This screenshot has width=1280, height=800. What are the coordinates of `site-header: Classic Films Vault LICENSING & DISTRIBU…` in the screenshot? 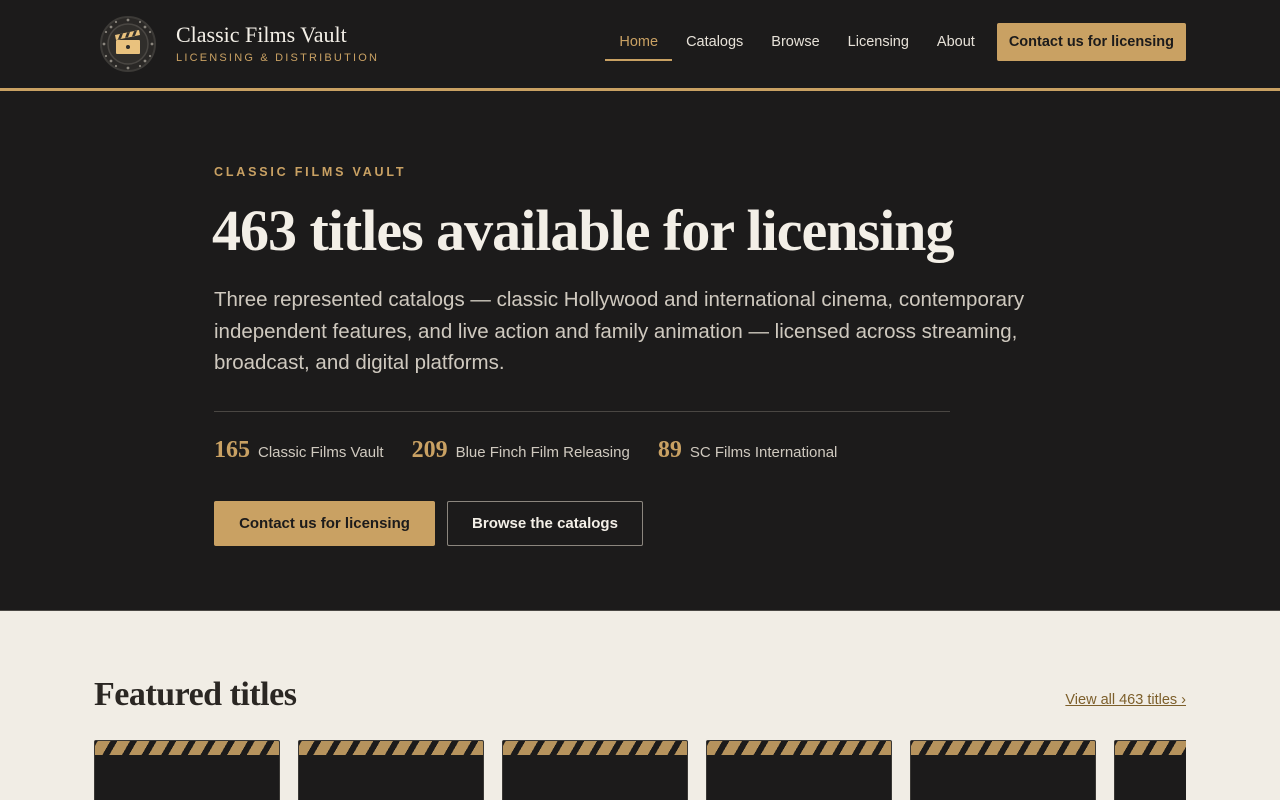 It's located at (640, 45).